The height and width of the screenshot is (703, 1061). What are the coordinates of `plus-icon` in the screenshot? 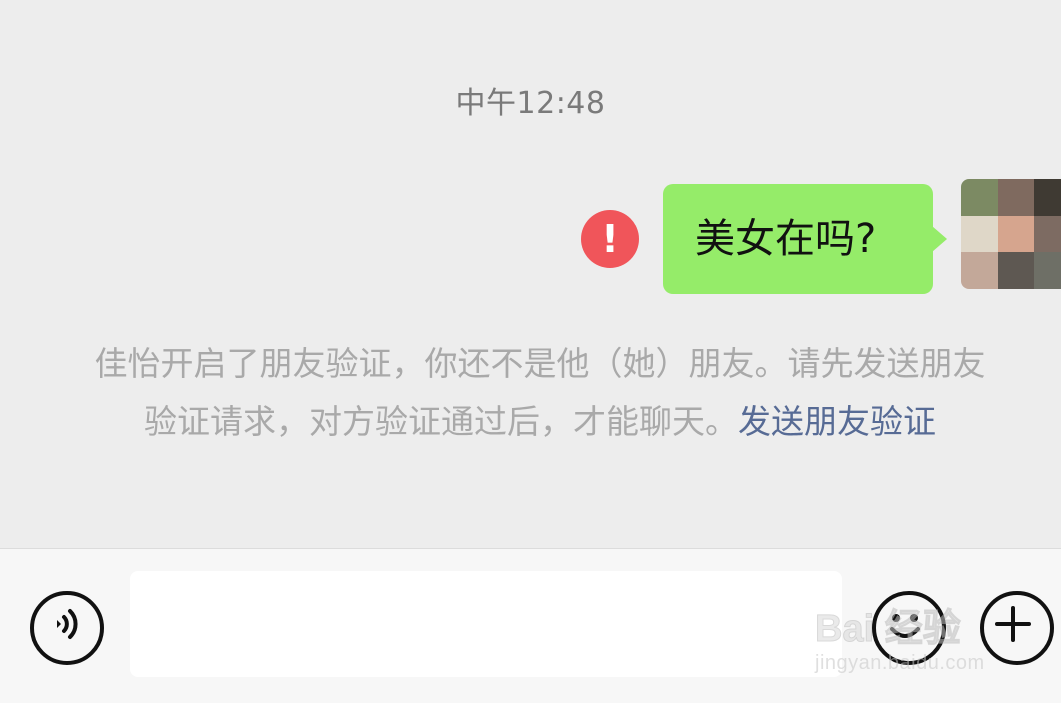 It's located at (1013, 624).